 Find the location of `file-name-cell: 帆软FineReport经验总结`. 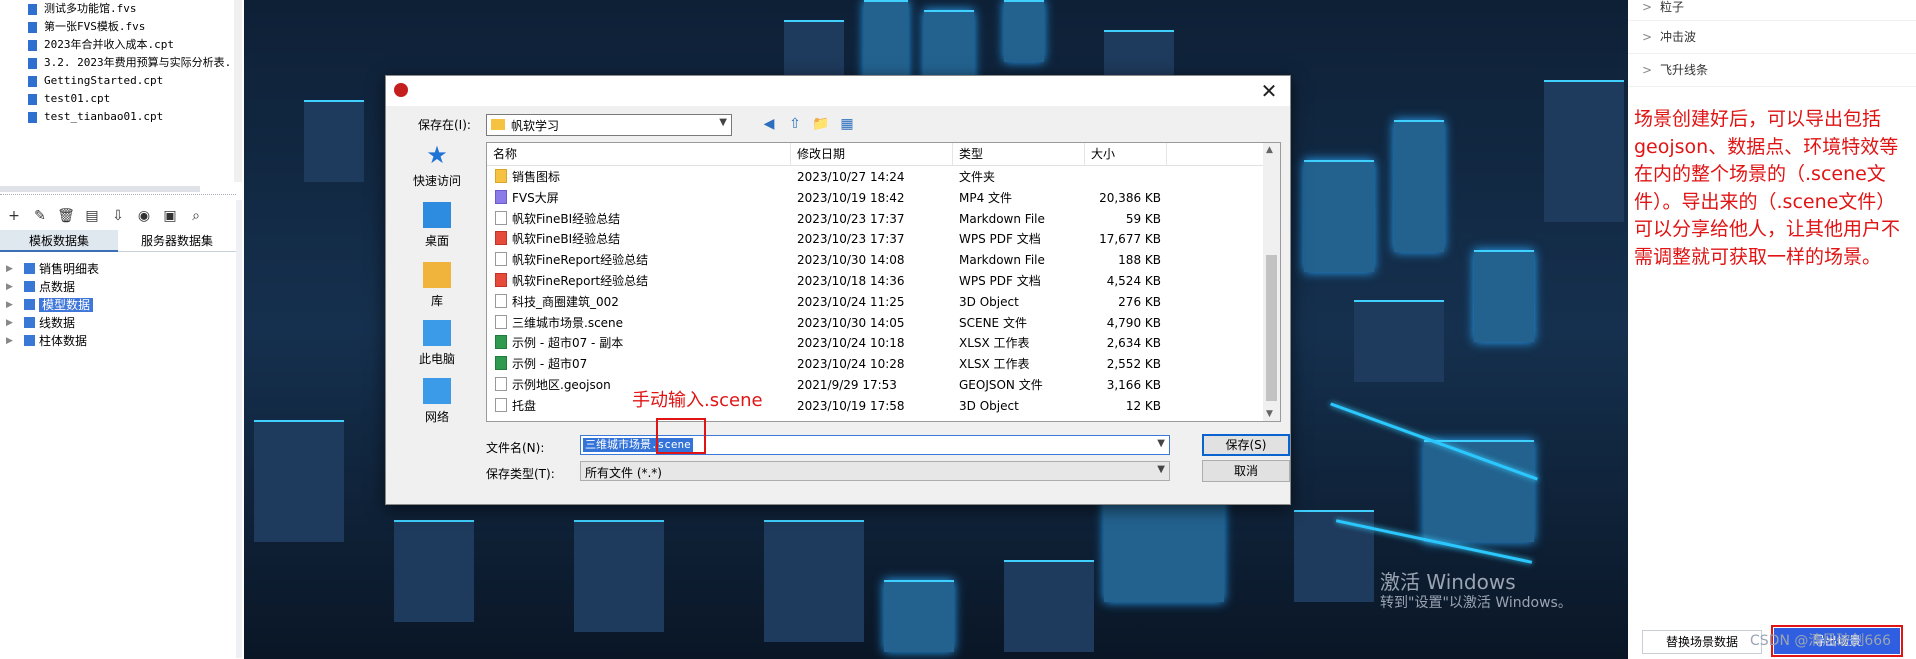

file-name-cell: 帆软FineReport经验总结 is located at coordinates (639, 281).